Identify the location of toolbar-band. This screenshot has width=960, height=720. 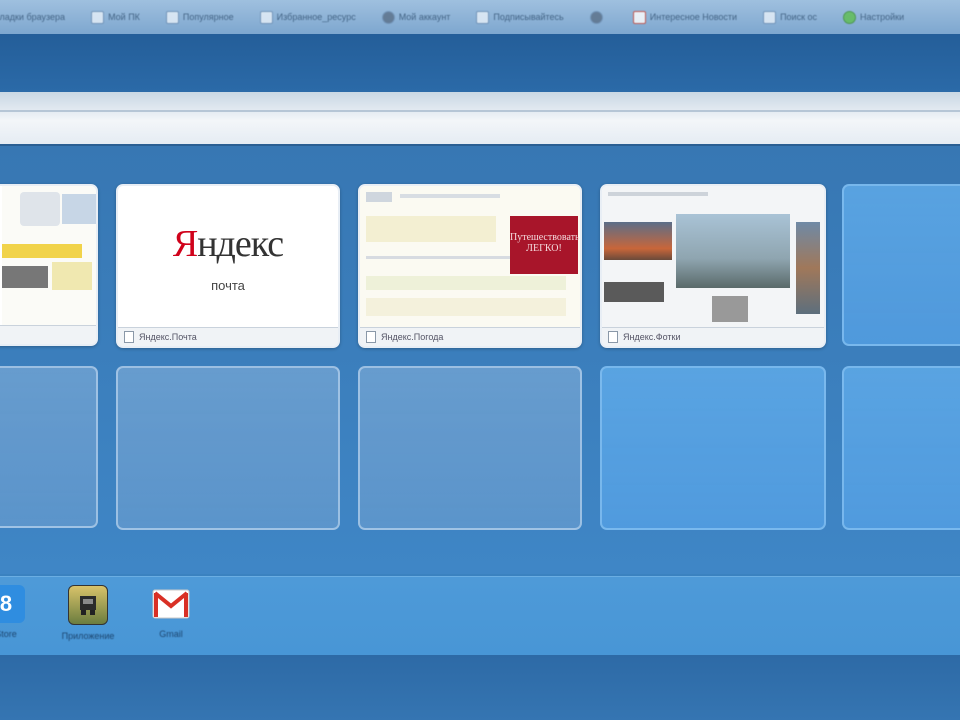
(480, 63).